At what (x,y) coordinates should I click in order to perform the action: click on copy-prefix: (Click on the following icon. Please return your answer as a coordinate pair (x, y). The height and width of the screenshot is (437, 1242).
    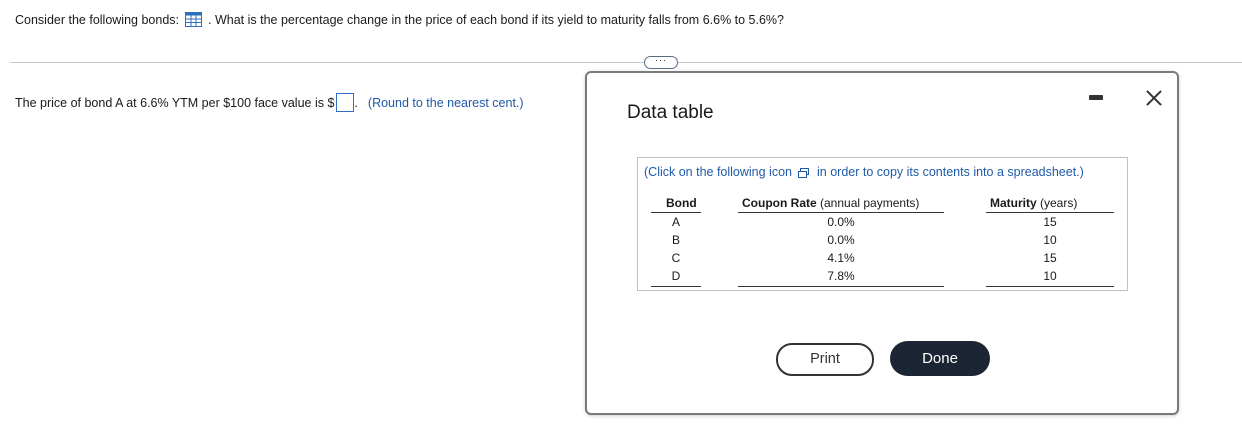
    Looking at the image, I should click on (718, 172).